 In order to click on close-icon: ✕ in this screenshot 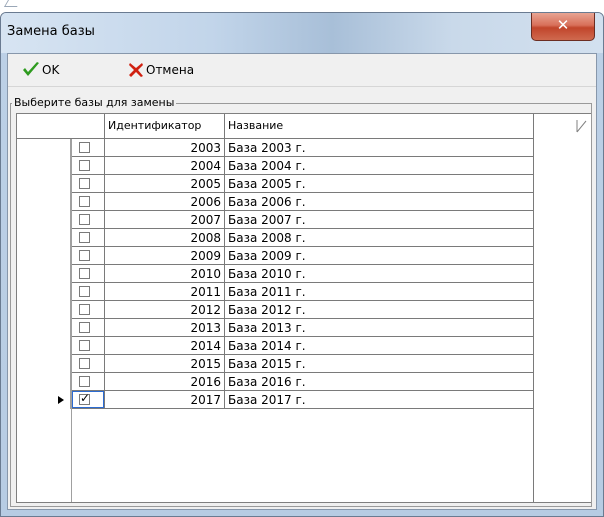, I will do `click(563, 25)`.